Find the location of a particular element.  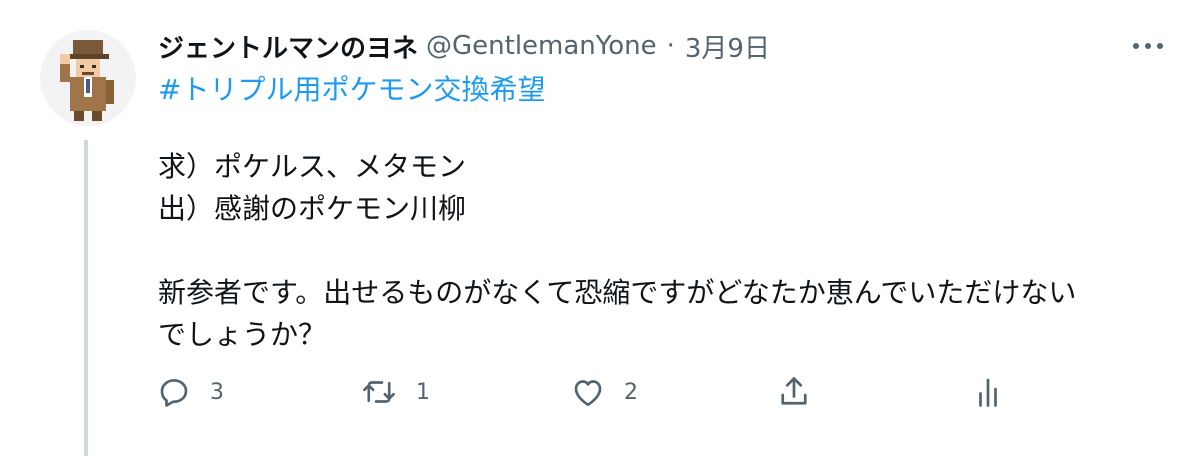

analytics-icon is located at coordinates (988, 392).